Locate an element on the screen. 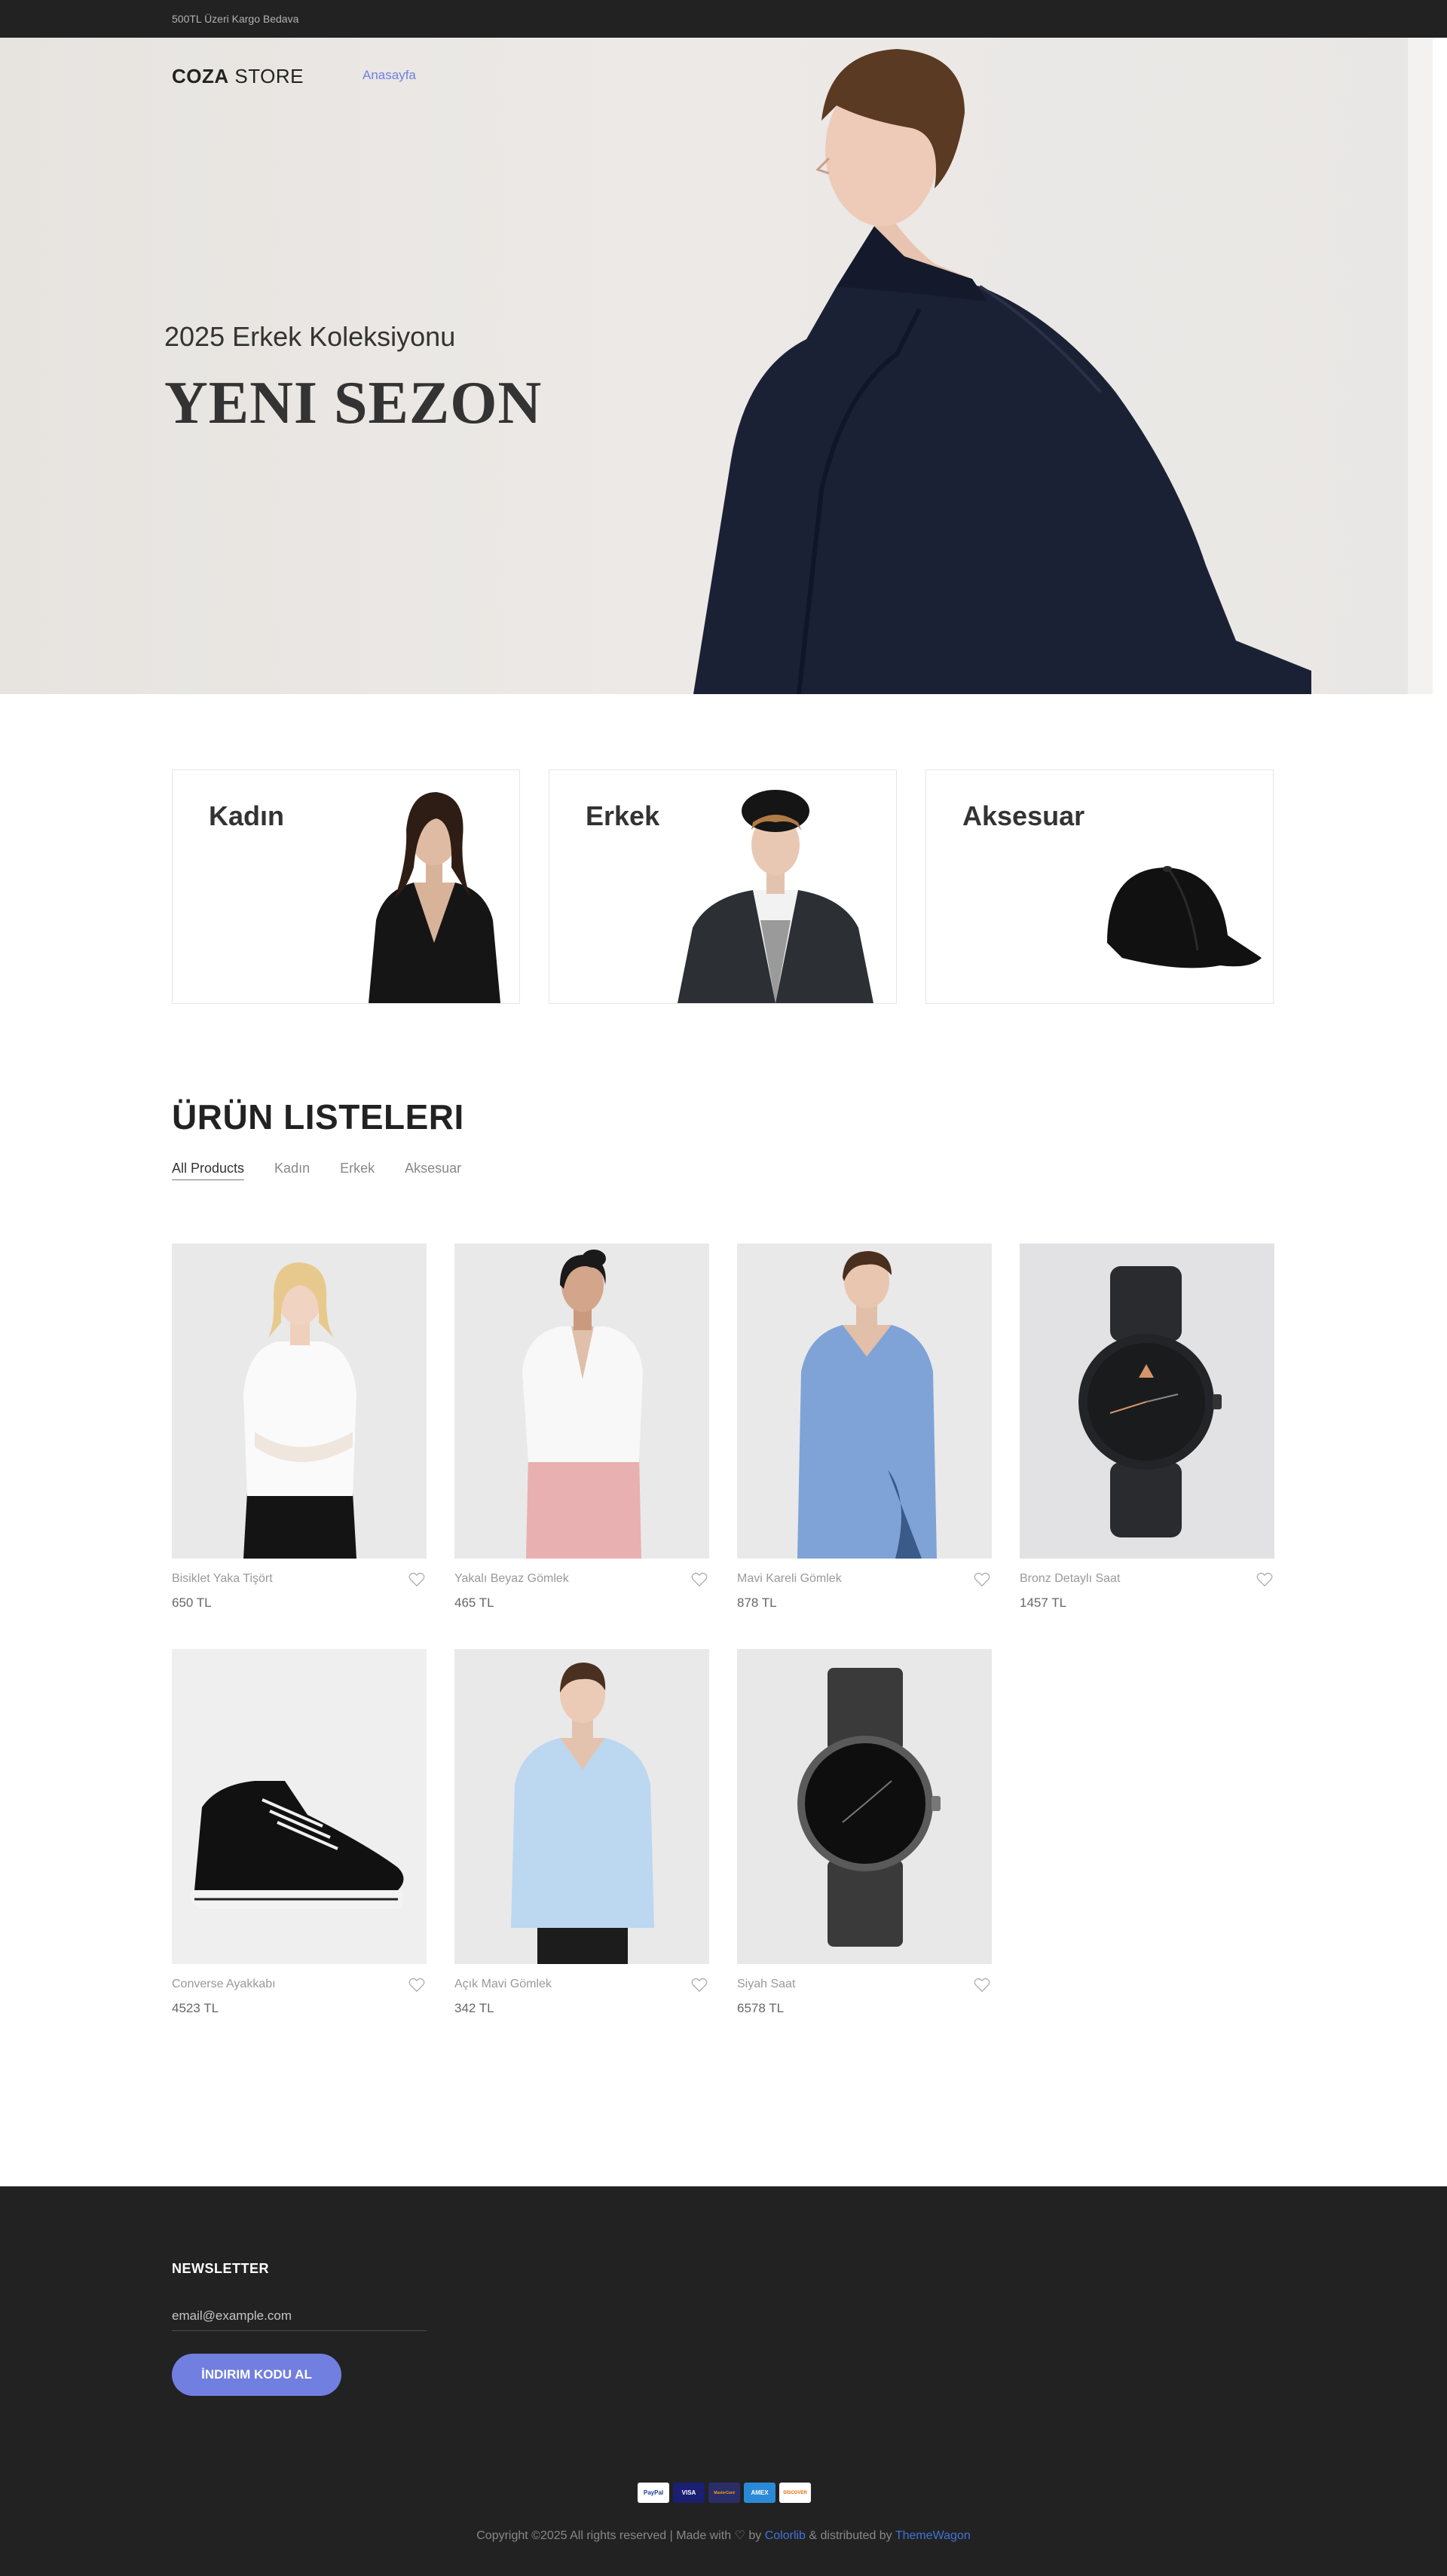 This screenshot has width=1447, height=2576. product-price: 1457 TL is located at coordinates (1043, 1603).